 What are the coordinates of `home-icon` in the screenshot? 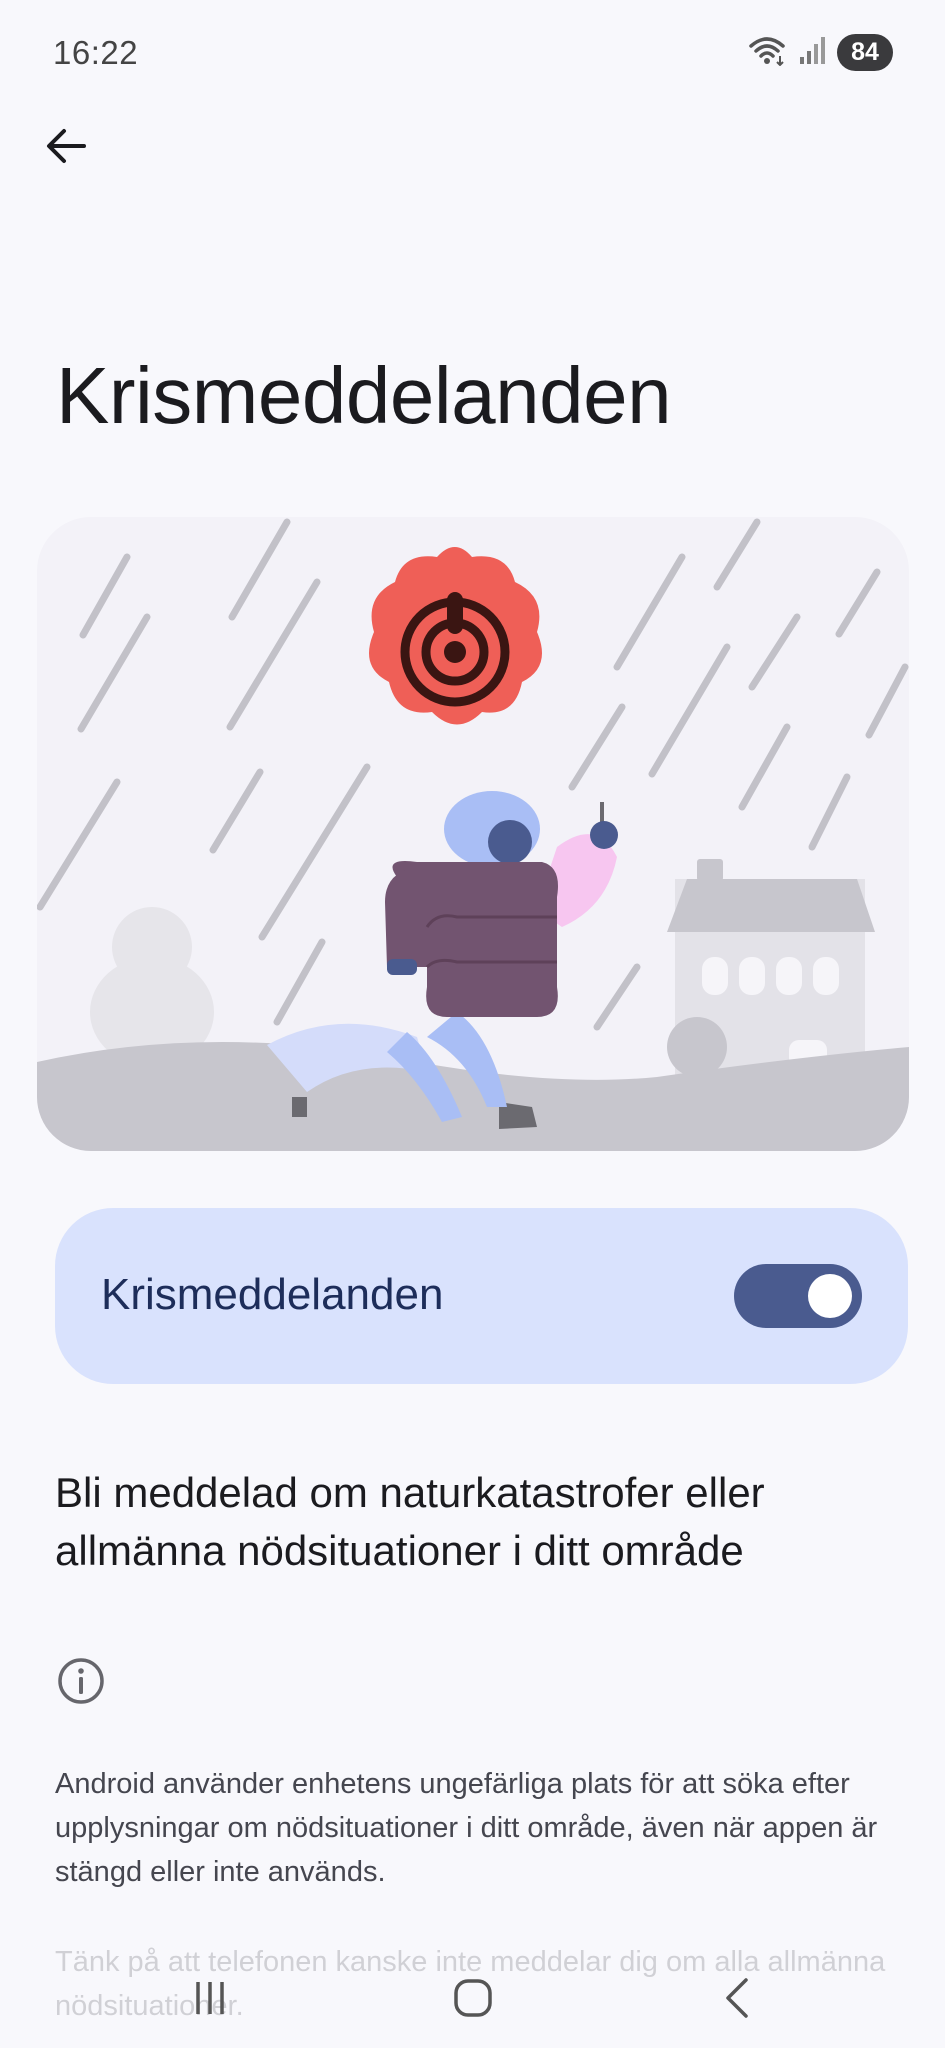 It's located at (473, 2000).